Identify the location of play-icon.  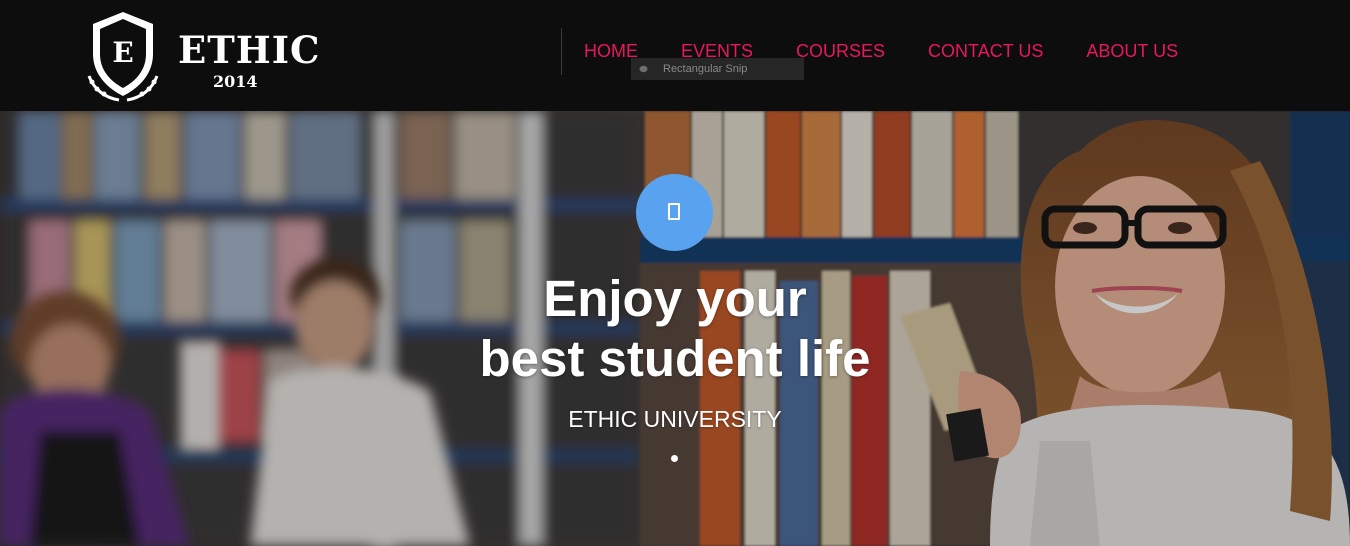
(674, 211).